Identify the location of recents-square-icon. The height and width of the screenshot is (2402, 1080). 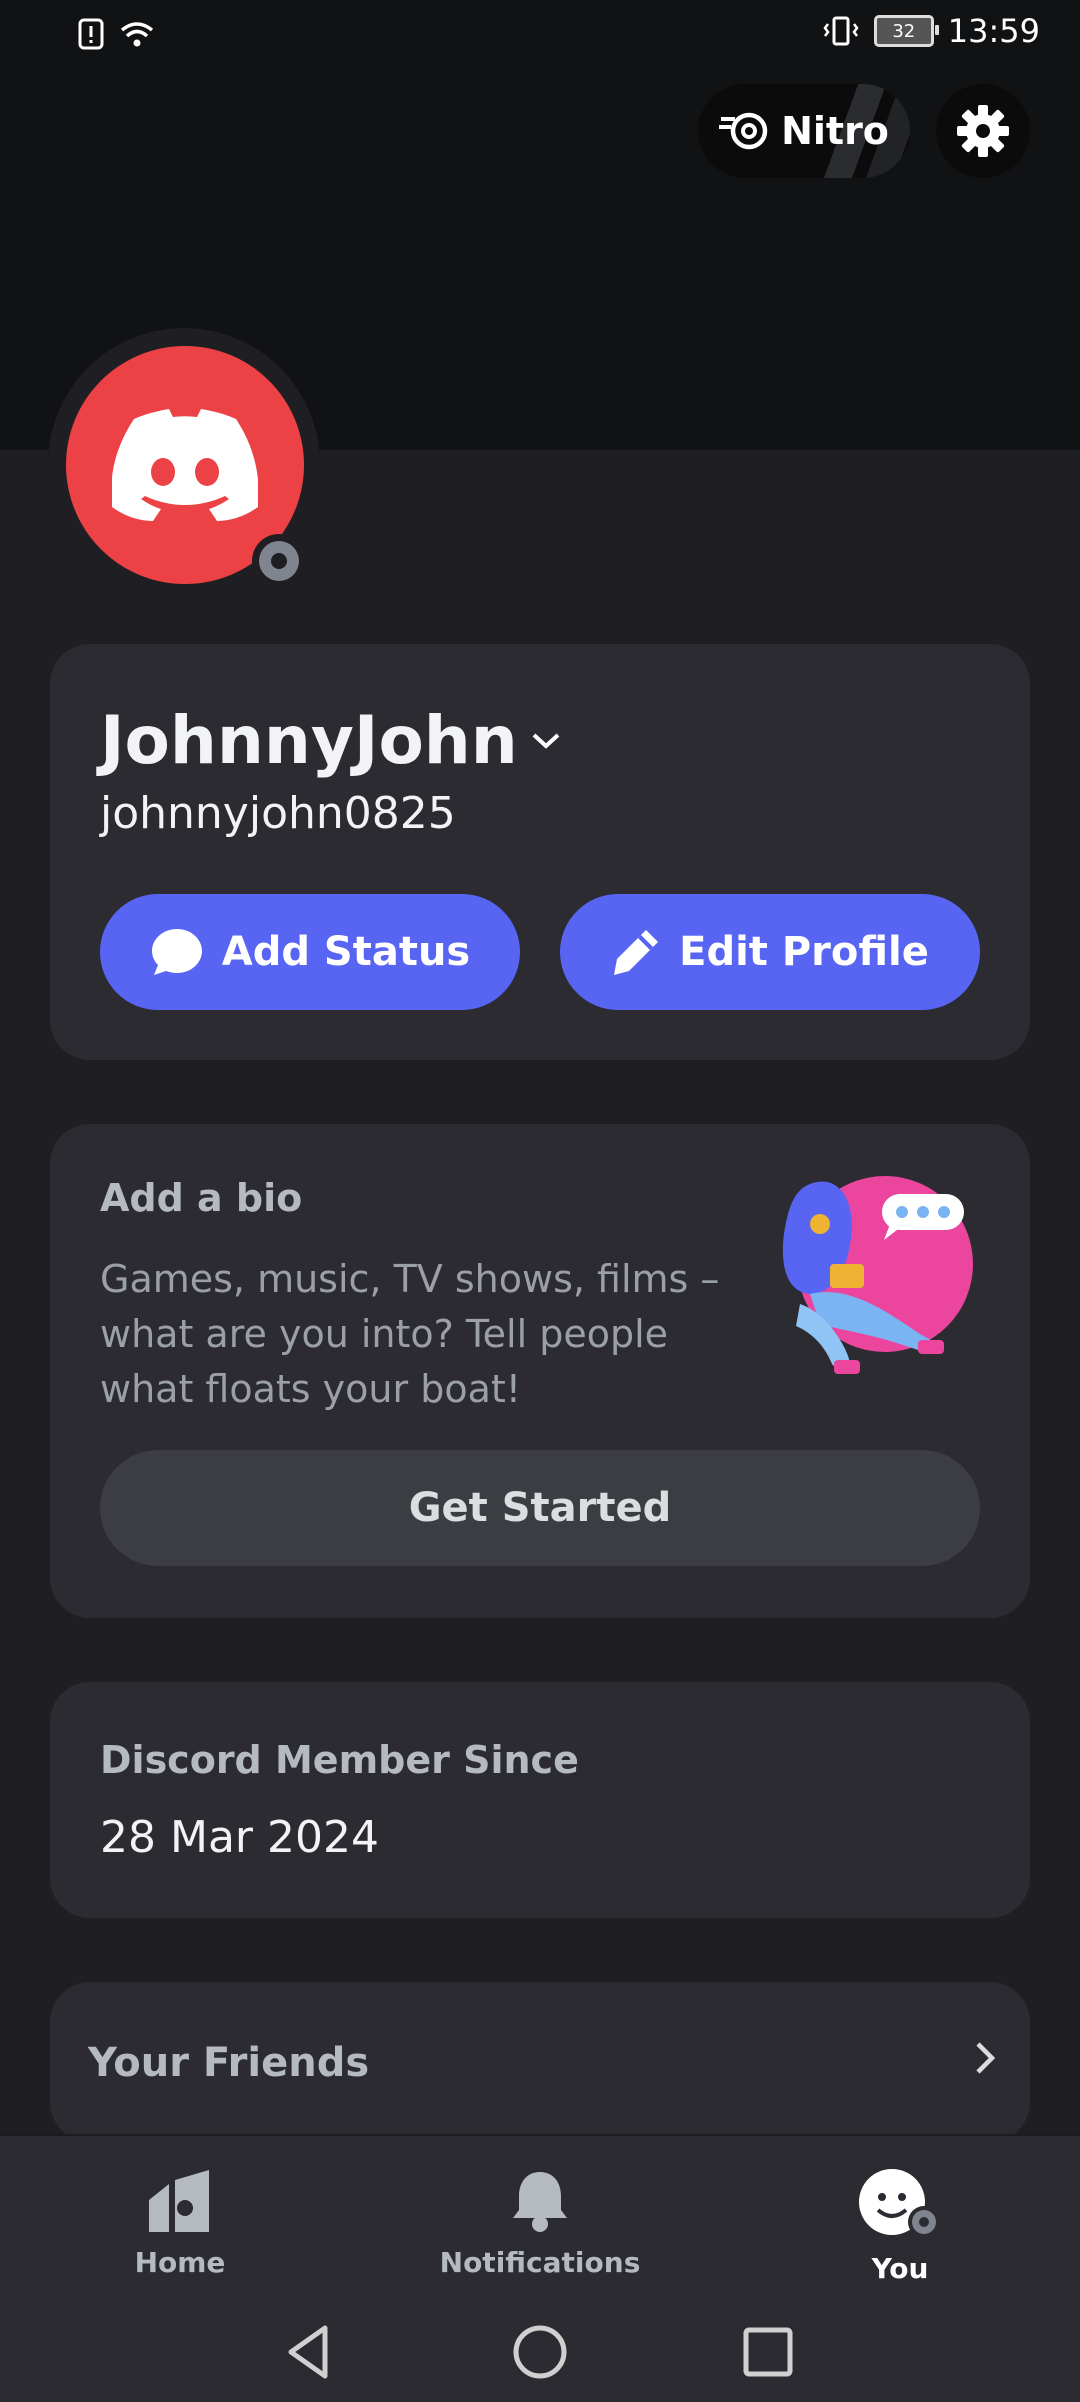
(768, 2352).